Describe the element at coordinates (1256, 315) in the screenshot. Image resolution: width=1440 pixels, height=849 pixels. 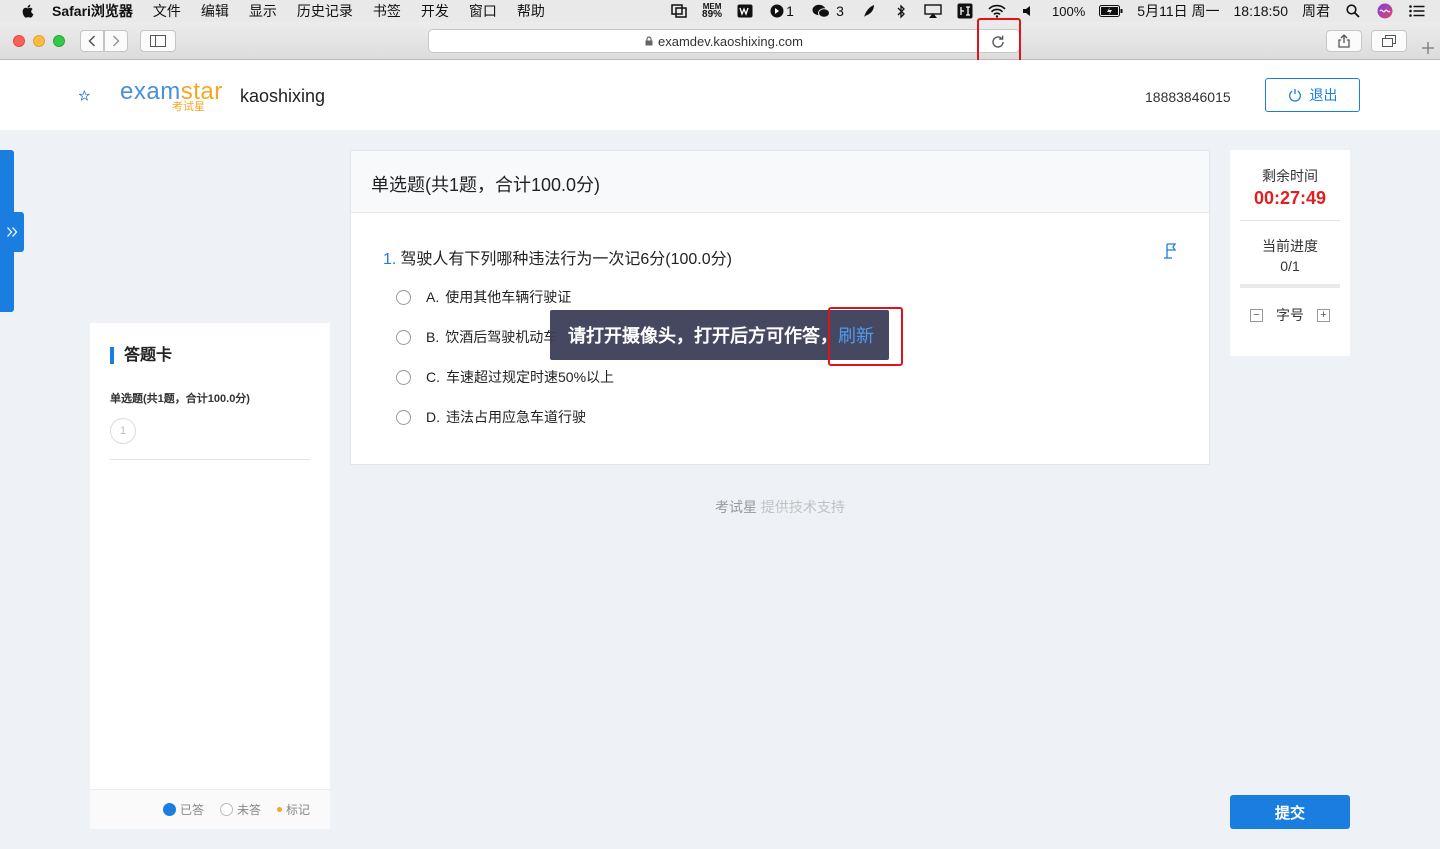
I see `font-size-decrease-button: −` at that location.